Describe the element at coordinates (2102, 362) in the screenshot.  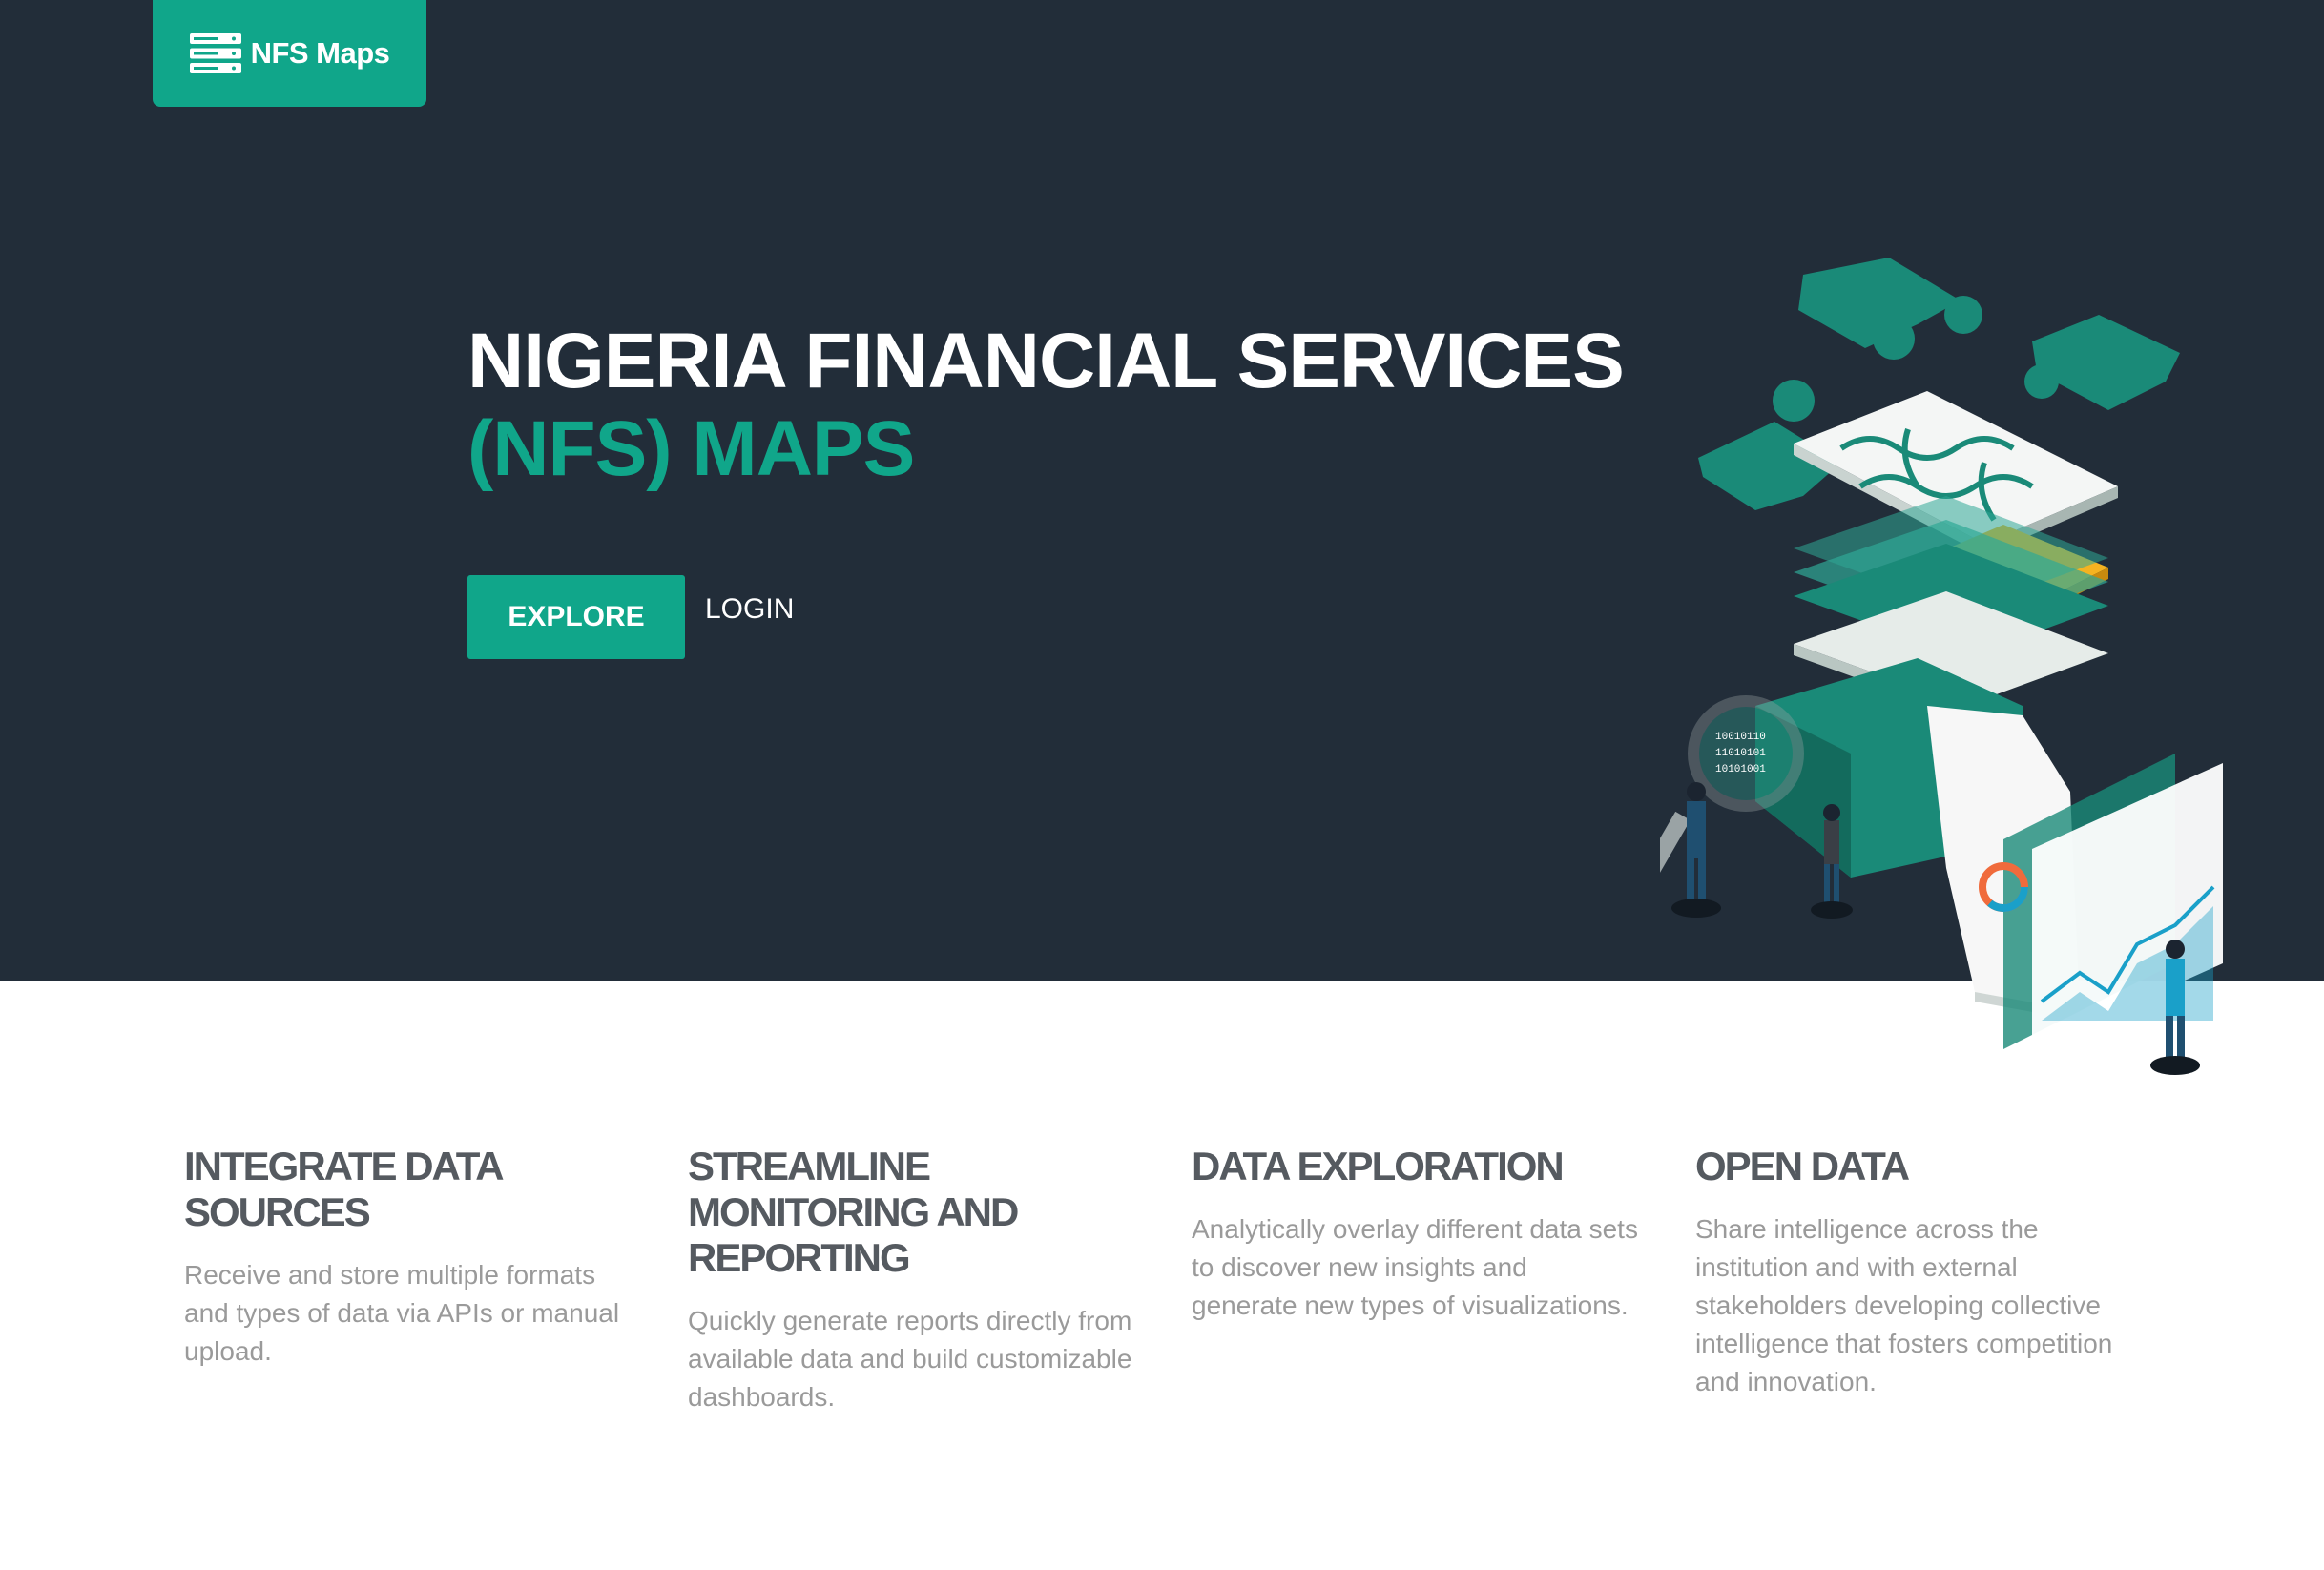
I see `puzzle-piece-right` at that location.